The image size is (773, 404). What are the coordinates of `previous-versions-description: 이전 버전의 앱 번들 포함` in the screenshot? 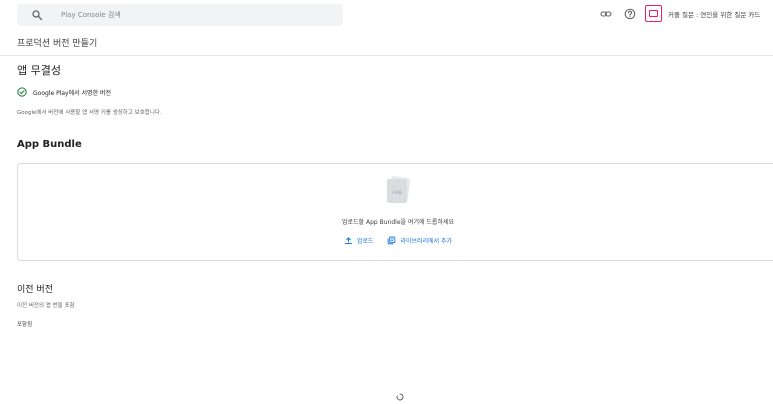 It's located at (46, 306).